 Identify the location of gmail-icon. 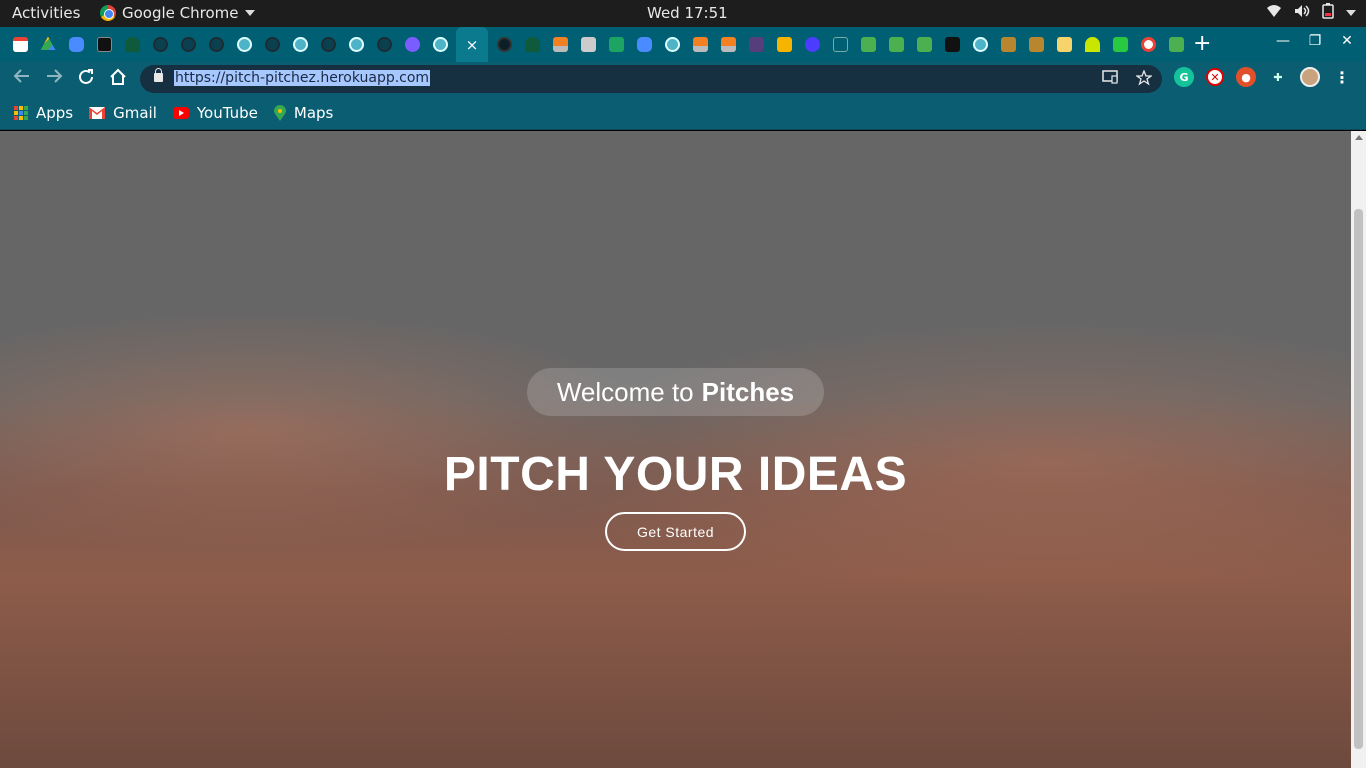
(20, 44).